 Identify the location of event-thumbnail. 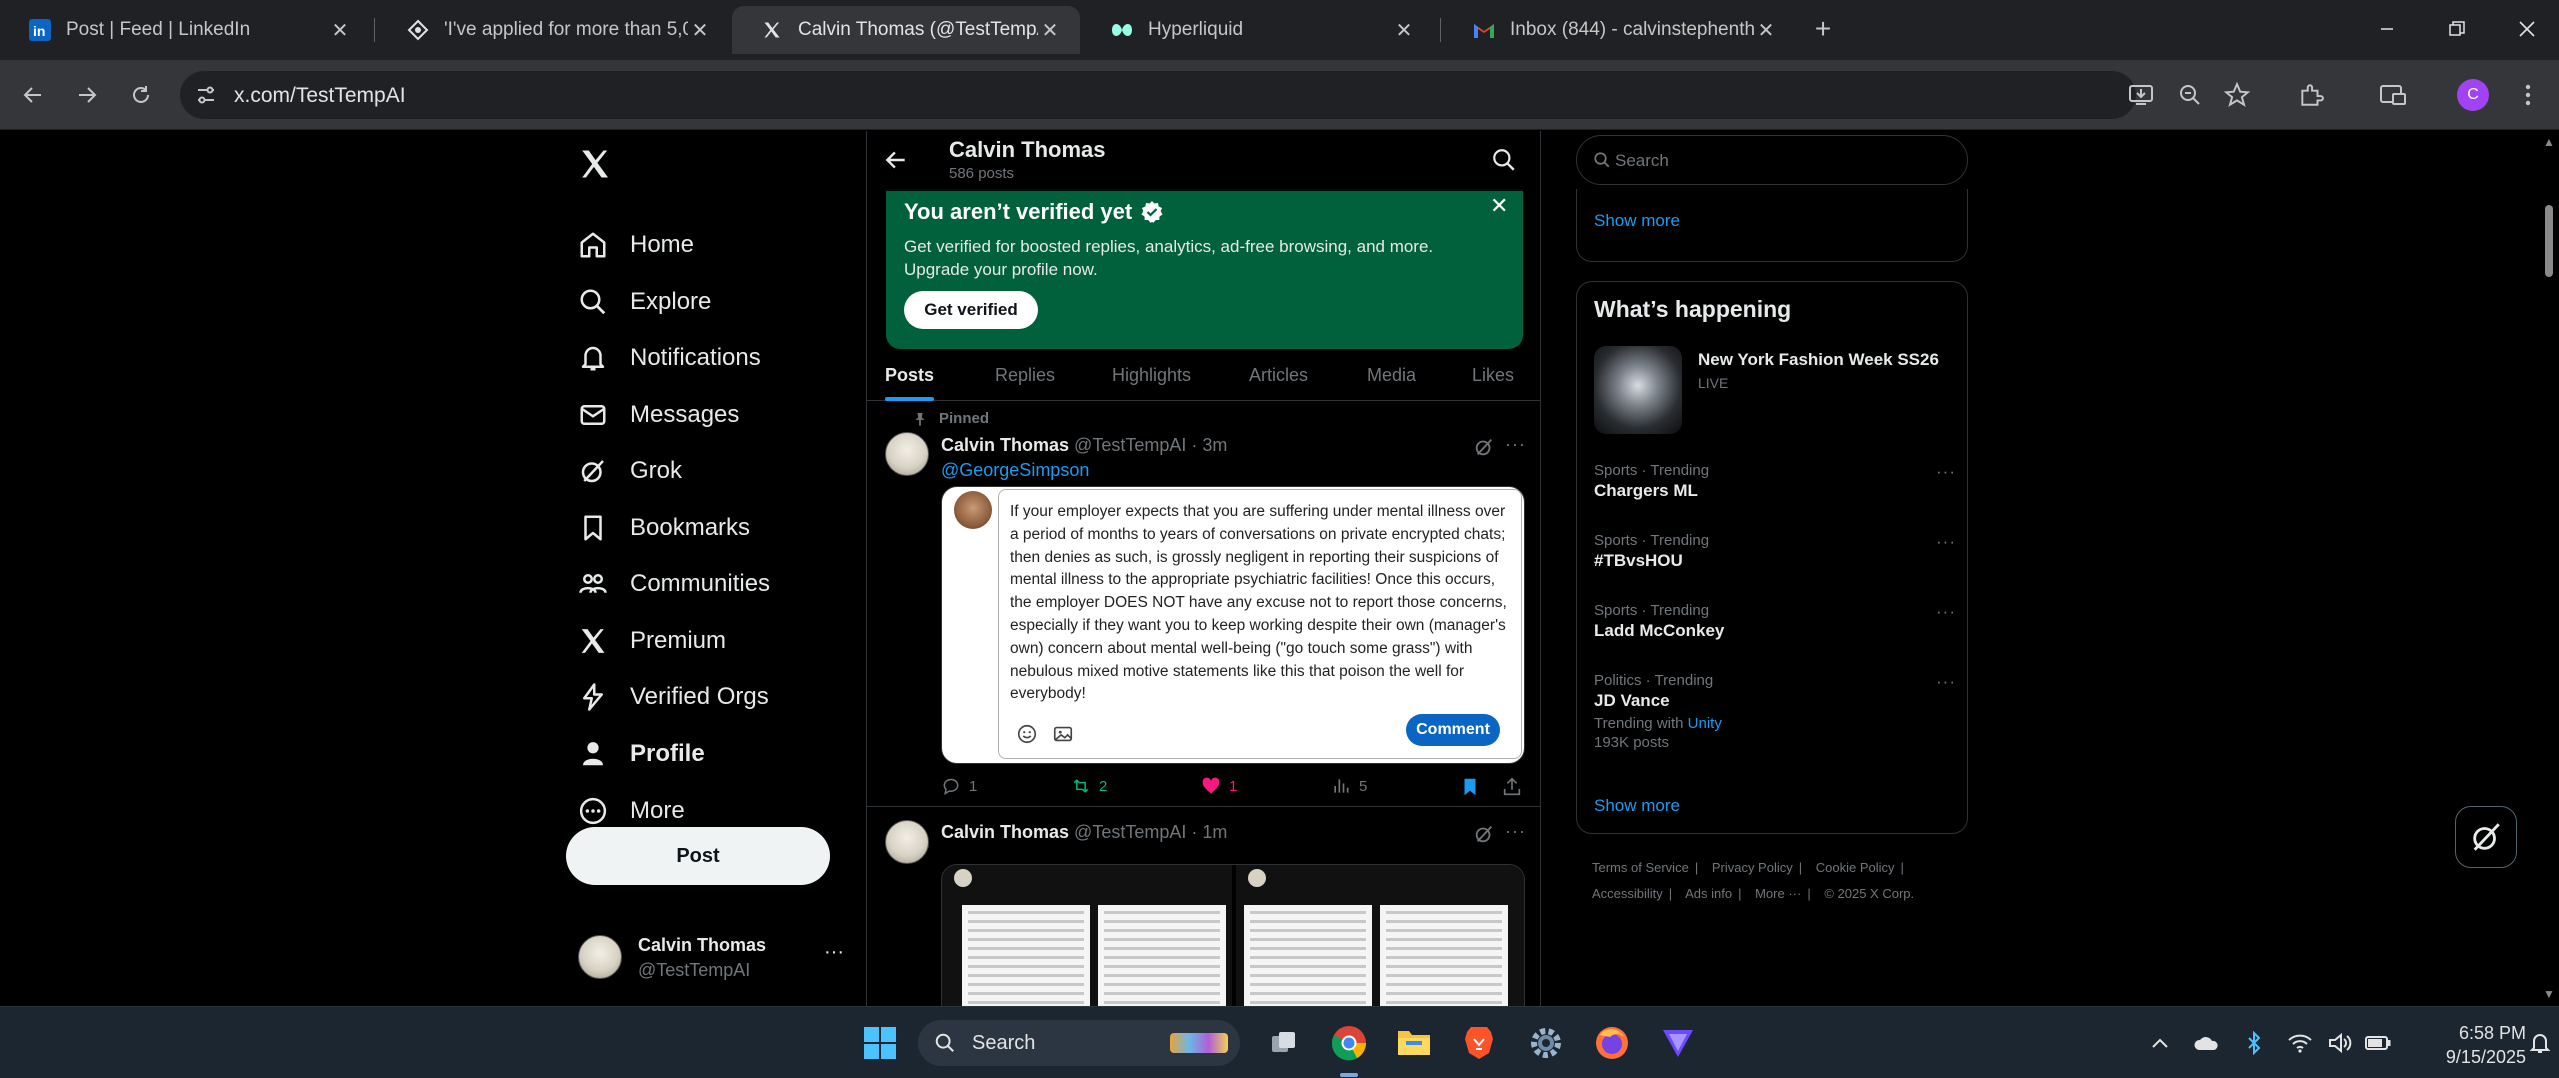
(1638, 390).